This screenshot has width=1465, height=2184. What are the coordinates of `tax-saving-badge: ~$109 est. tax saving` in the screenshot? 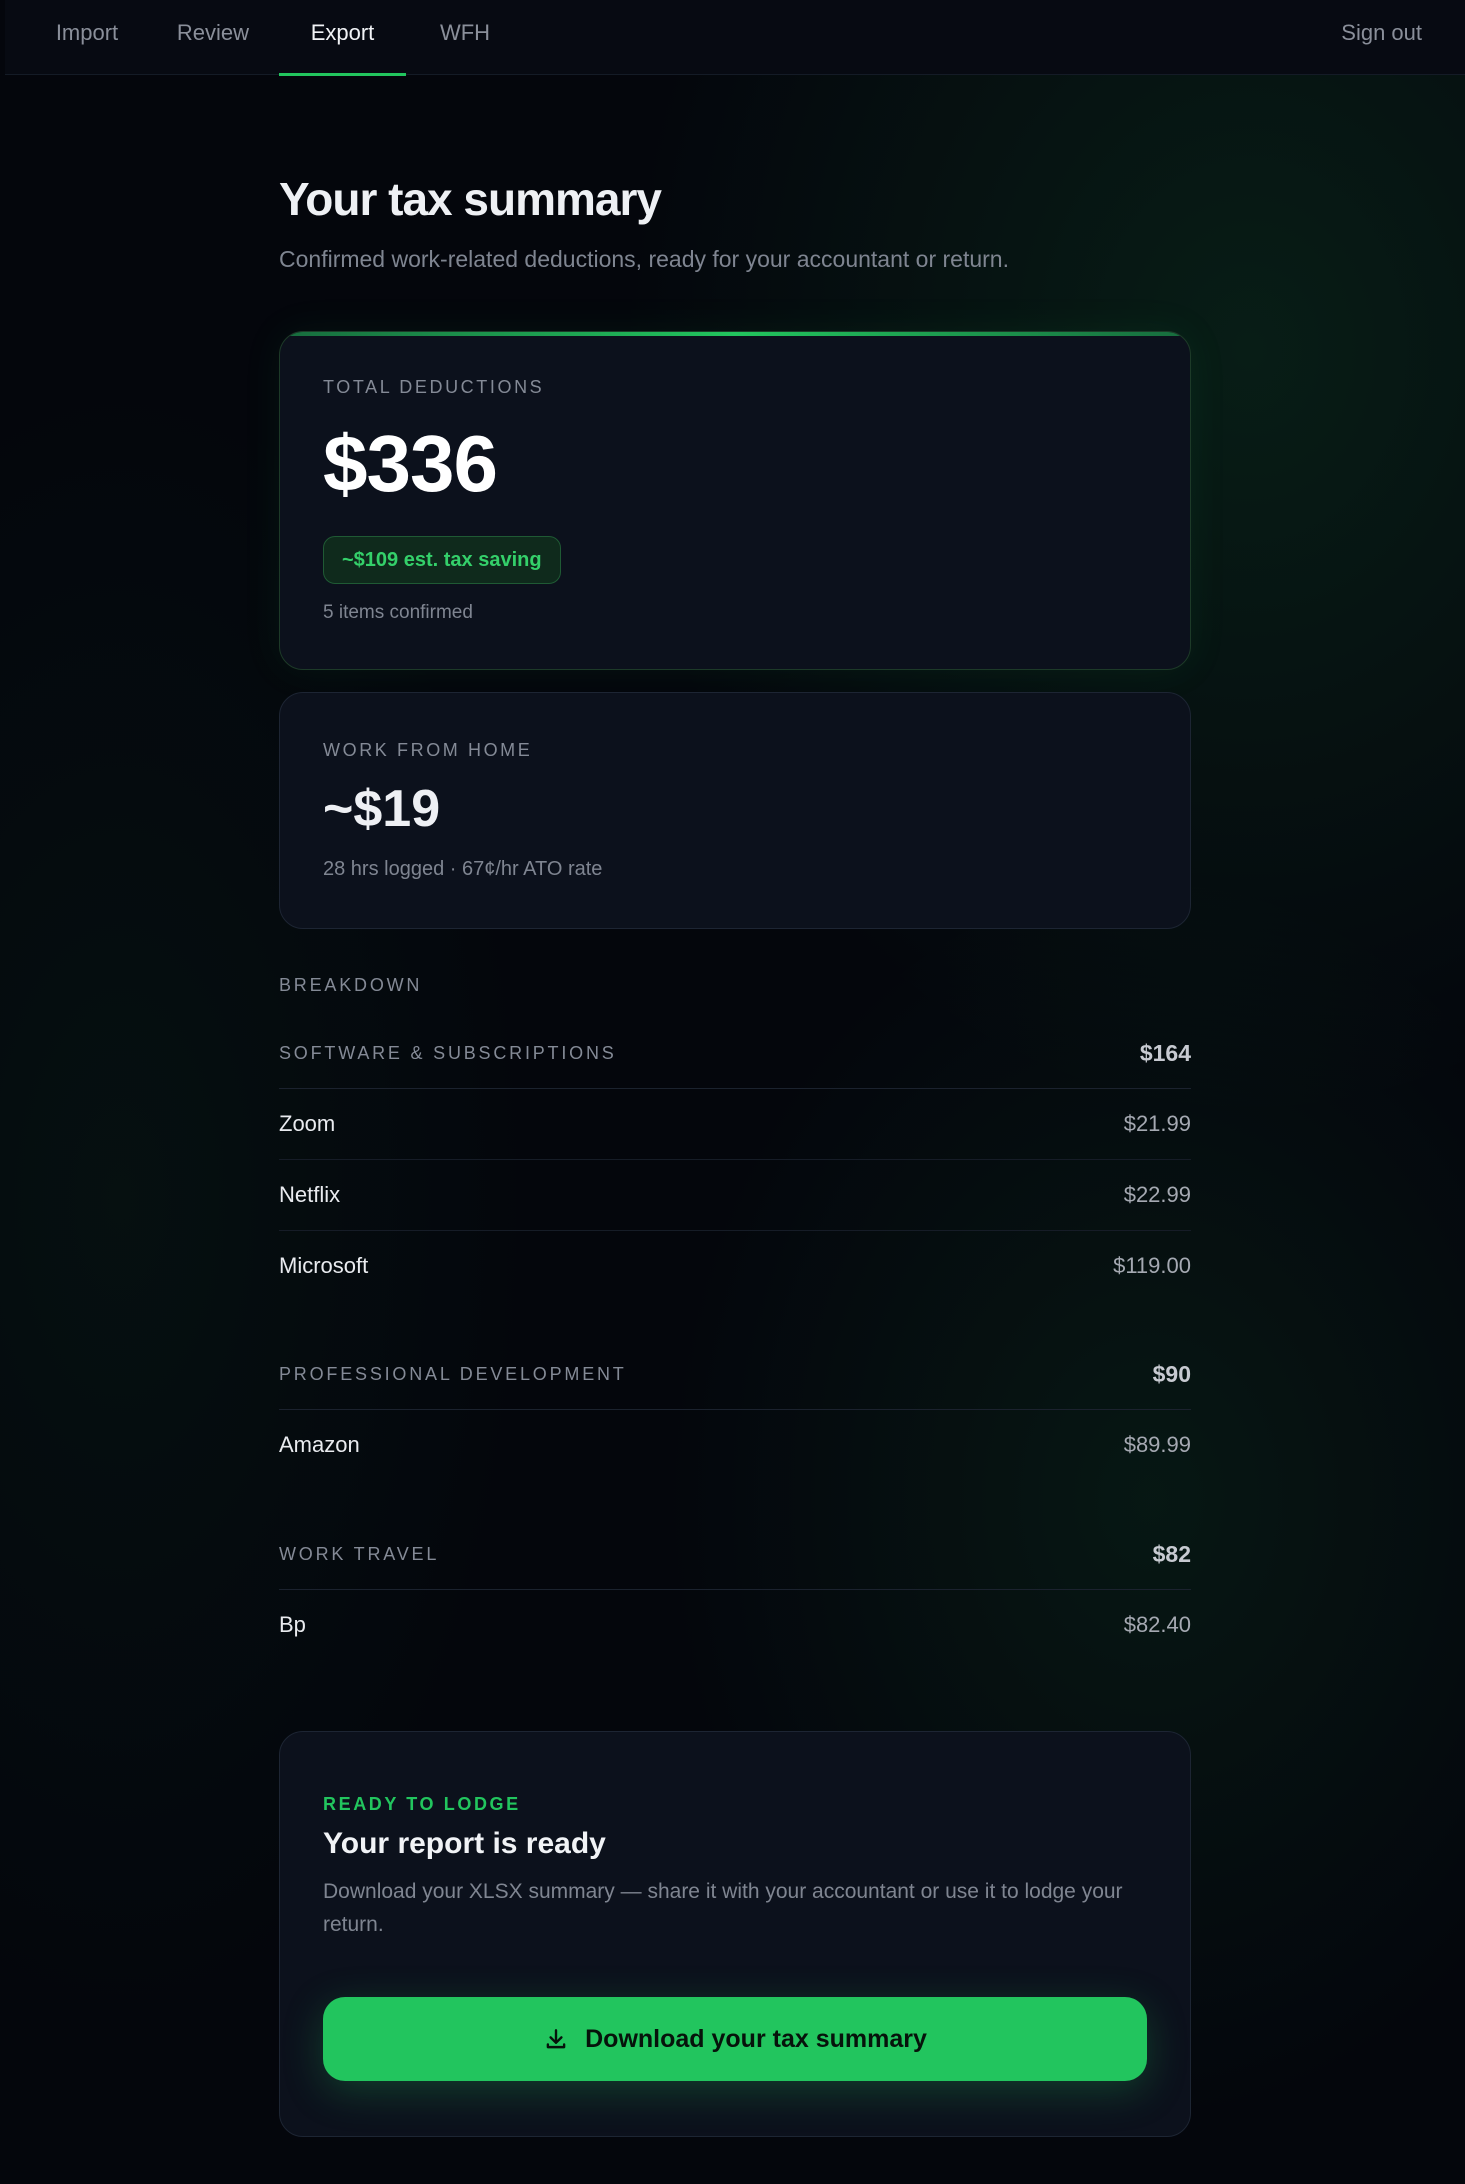 It's located at (442, 560).